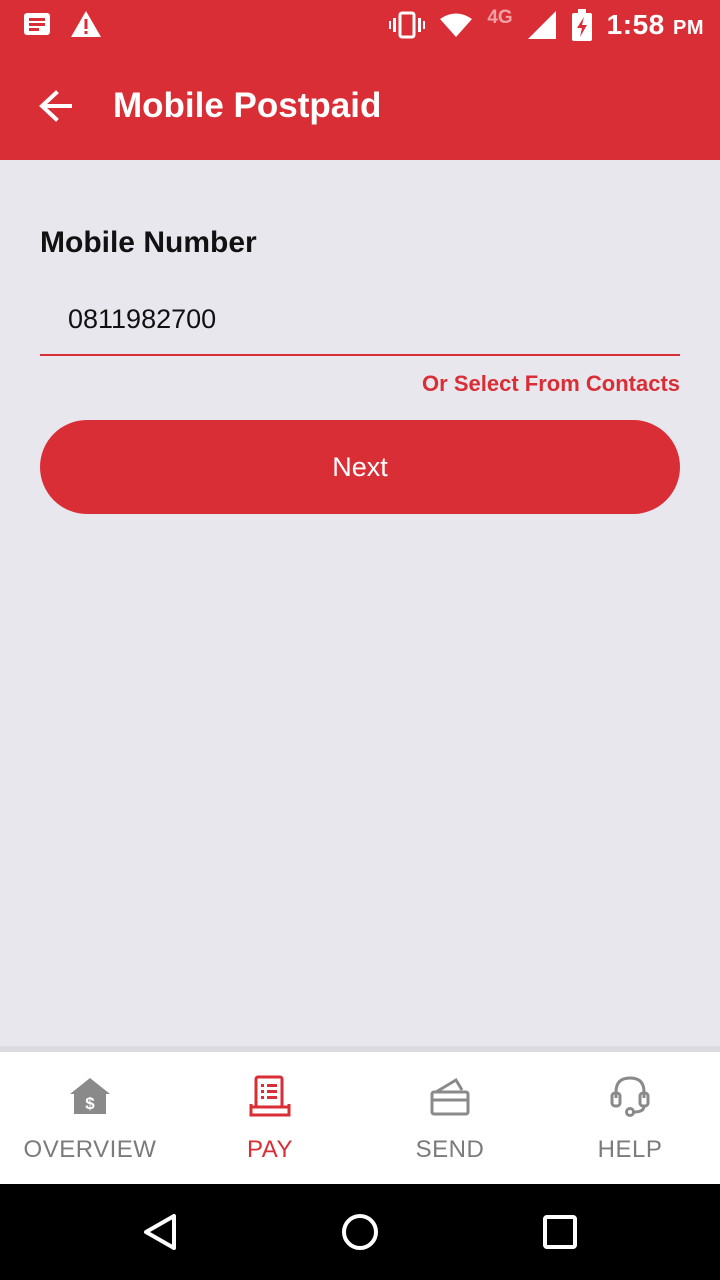 The image size is (720, 1280). I want to click on back-arrow-icon, so click(56, 106).